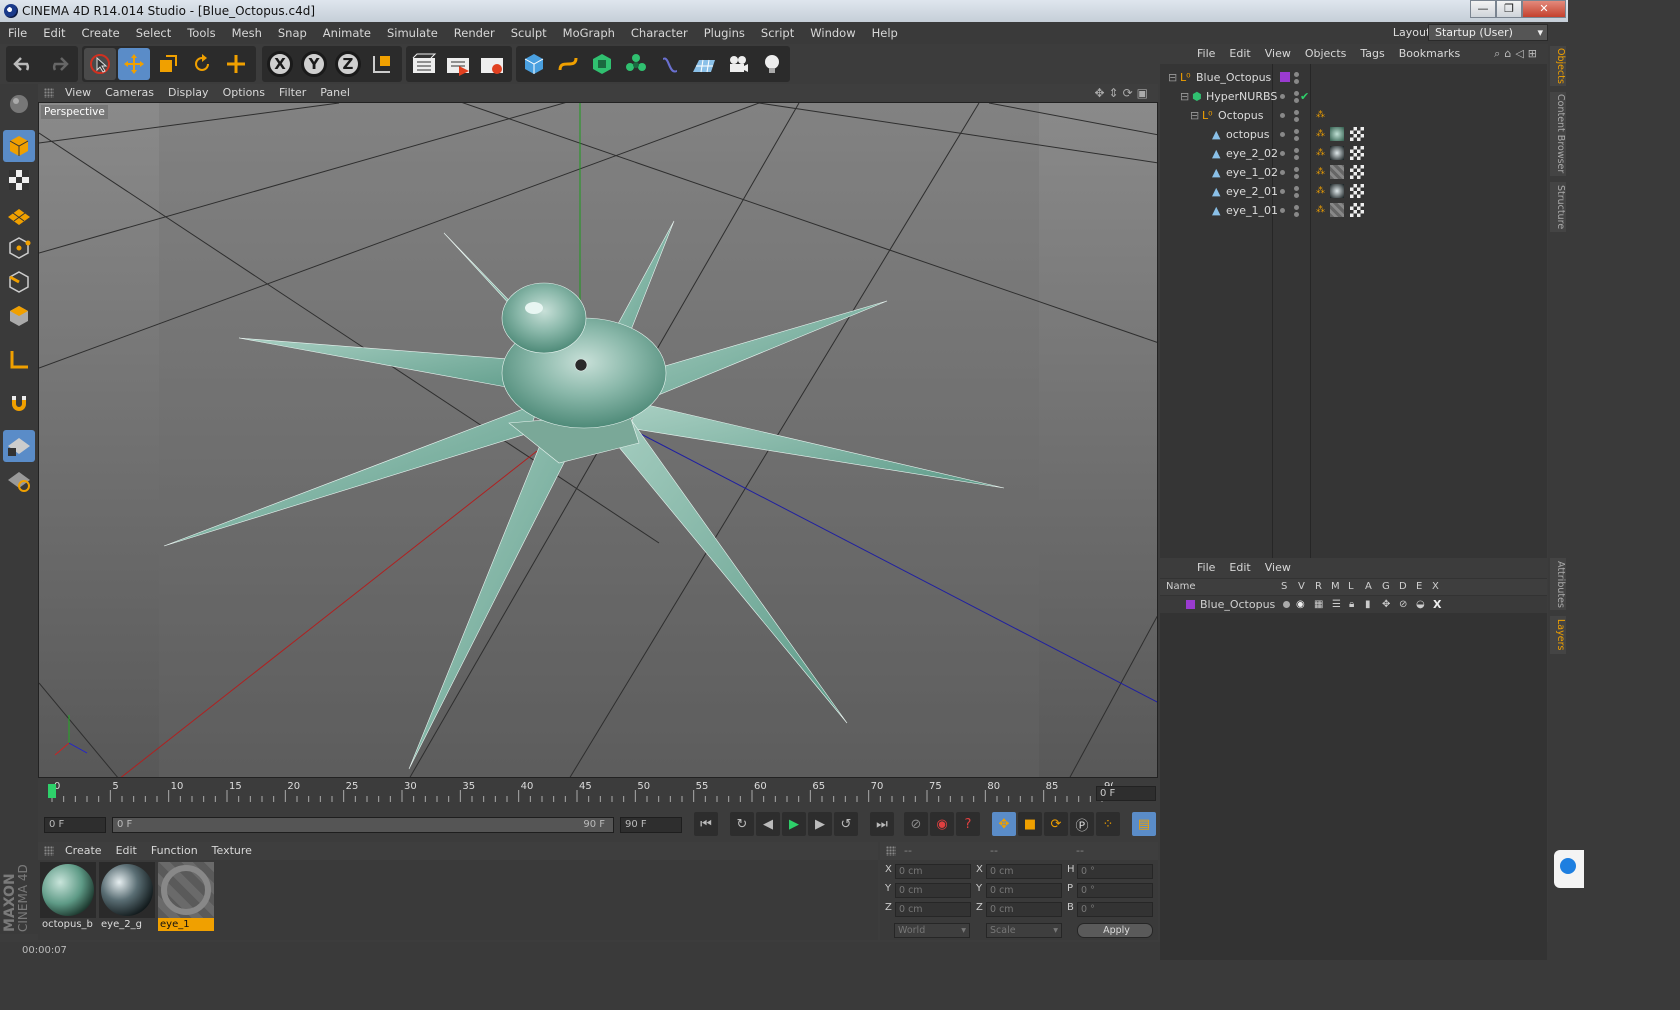  What do you see at coordinates (1353, 115) in the screenshot?
I see `object-row: ⊟ L⁰ Octopus ⁂` at bounding box center [1353, 115].